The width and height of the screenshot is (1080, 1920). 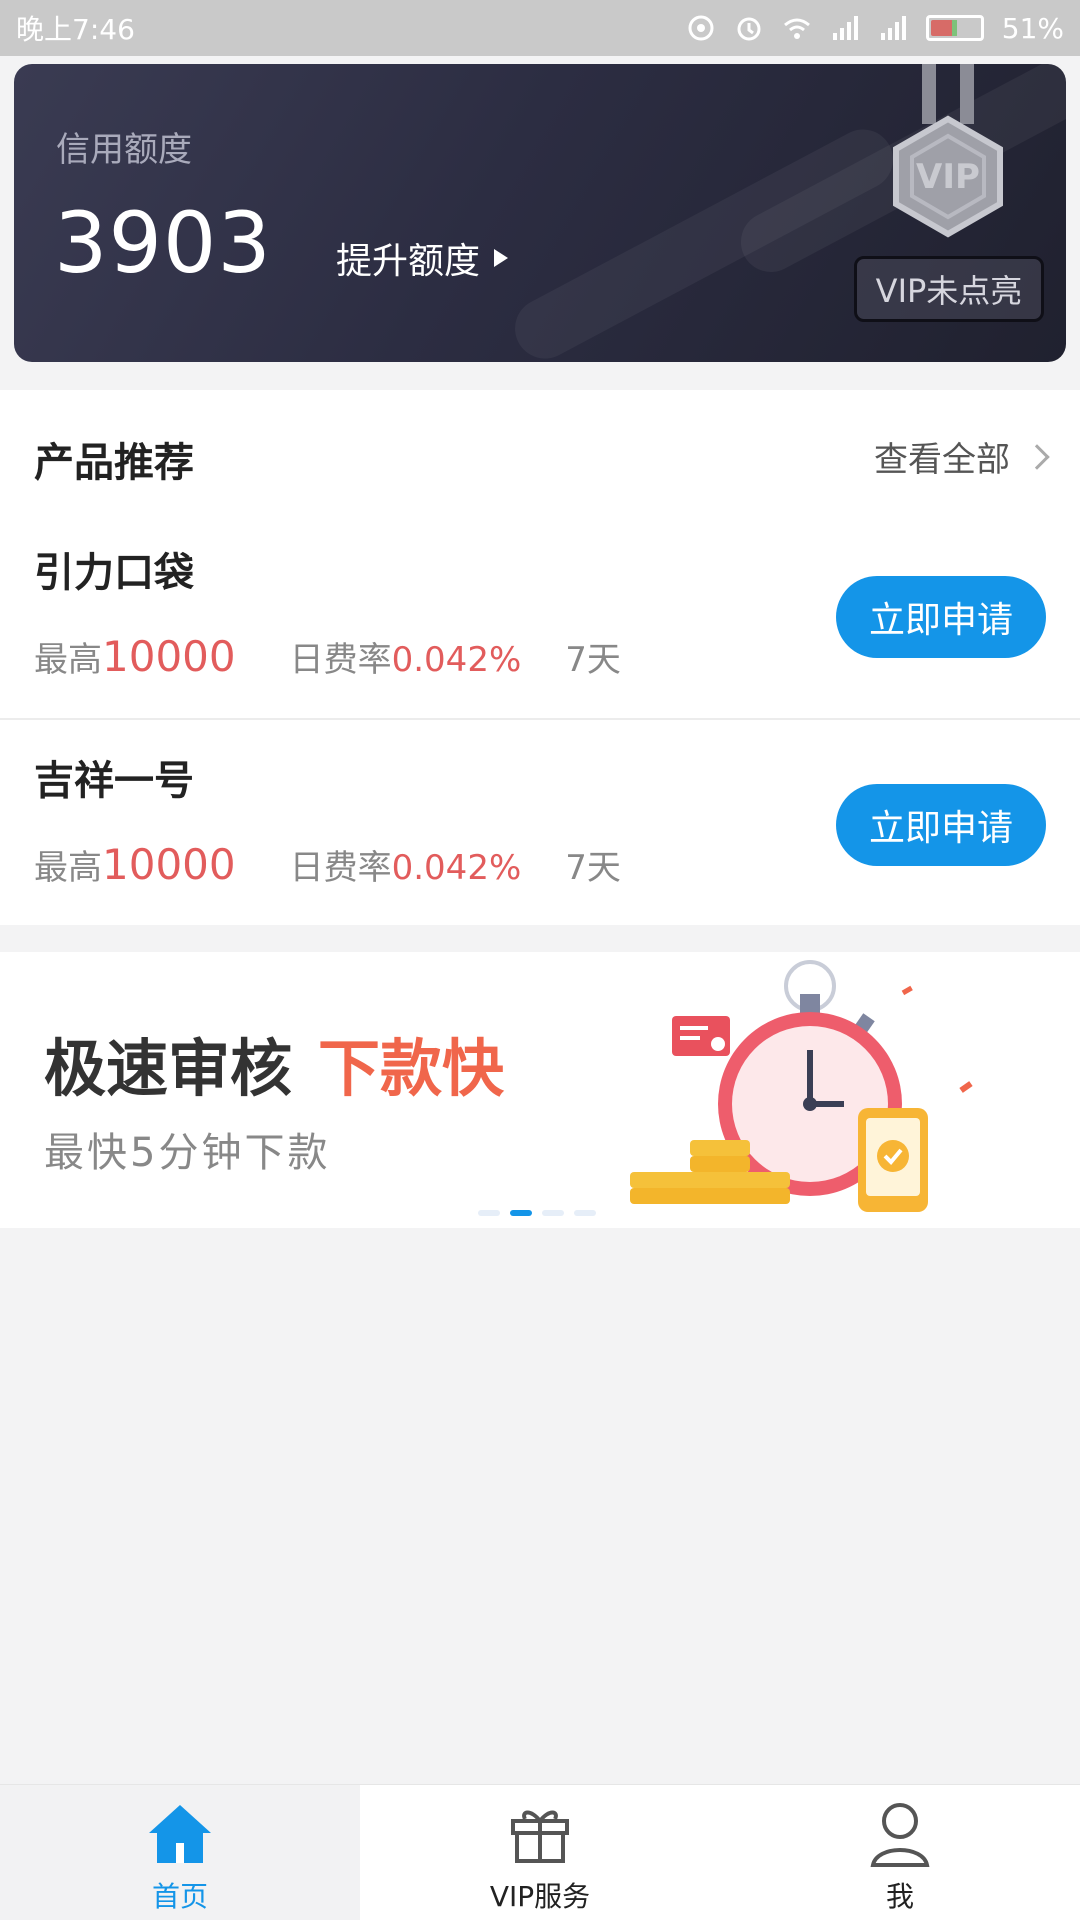 I want to click on status-time: 晚上7:46, so click(x=75, y=29).